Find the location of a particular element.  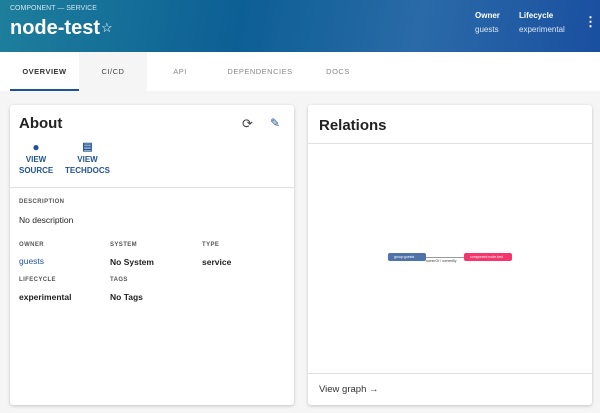

tab-cicd: CI/CD is located at coordinates (113, 71).